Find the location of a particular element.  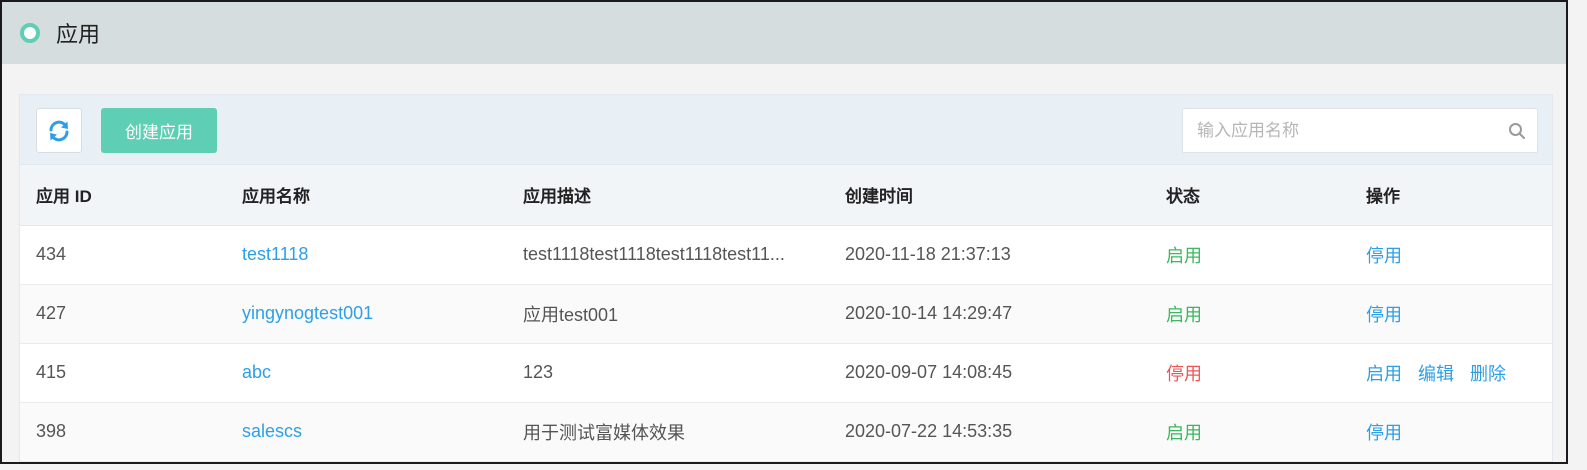

app-name-link-cell: yingynogtest001 is located at coordinates (366, 314).